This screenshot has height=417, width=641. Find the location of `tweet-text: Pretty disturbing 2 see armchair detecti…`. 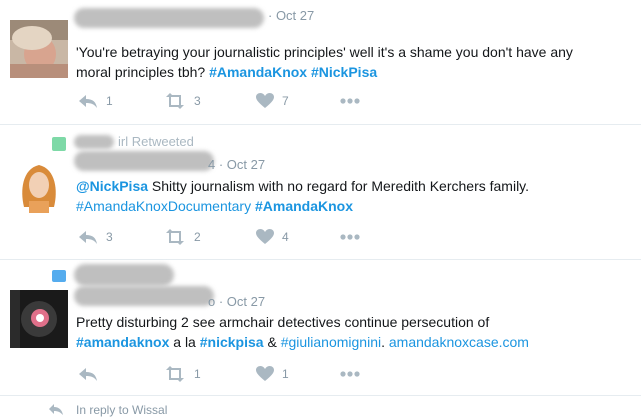

tweet-text: Pretty disturbing 2 see armchair detecti… is located at coordinates (302, 332).